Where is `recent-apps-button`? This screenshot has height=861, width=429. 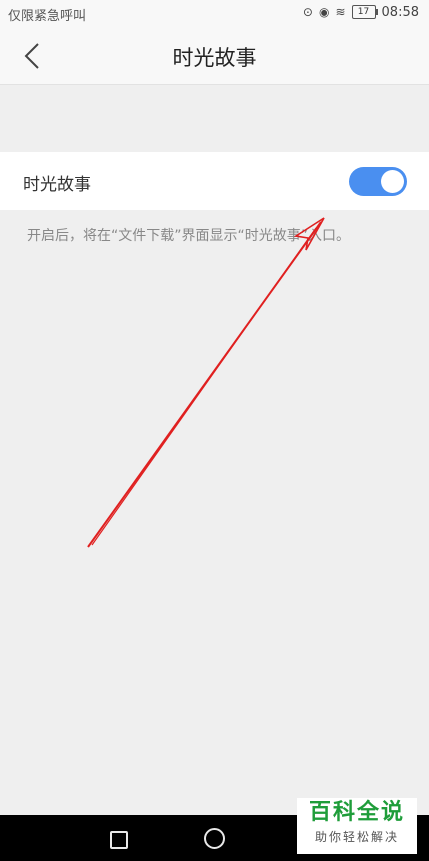
recent-apps-button is located at coordinates (119, 840).